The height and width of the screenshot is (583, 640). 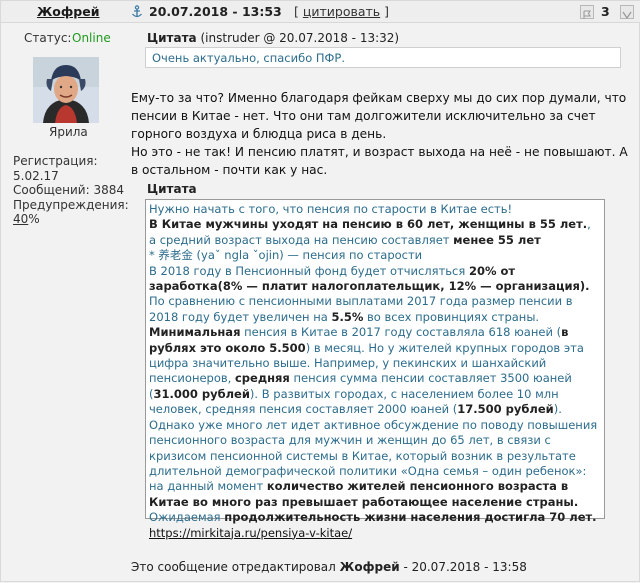 What do you see at coordinates (505, 409) in the screenshot?
I see `quote2-bold-17500: 17.500 рублей` at bounding box center [505, 409].